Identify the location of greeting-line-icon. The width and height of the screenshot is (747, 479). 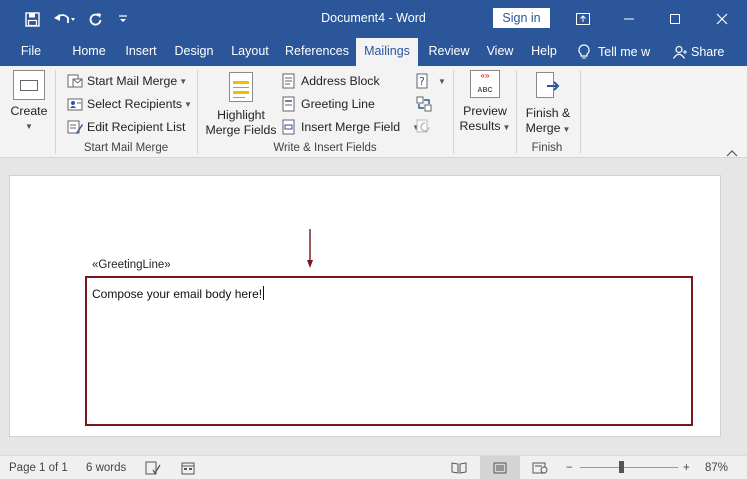
(289, 104).